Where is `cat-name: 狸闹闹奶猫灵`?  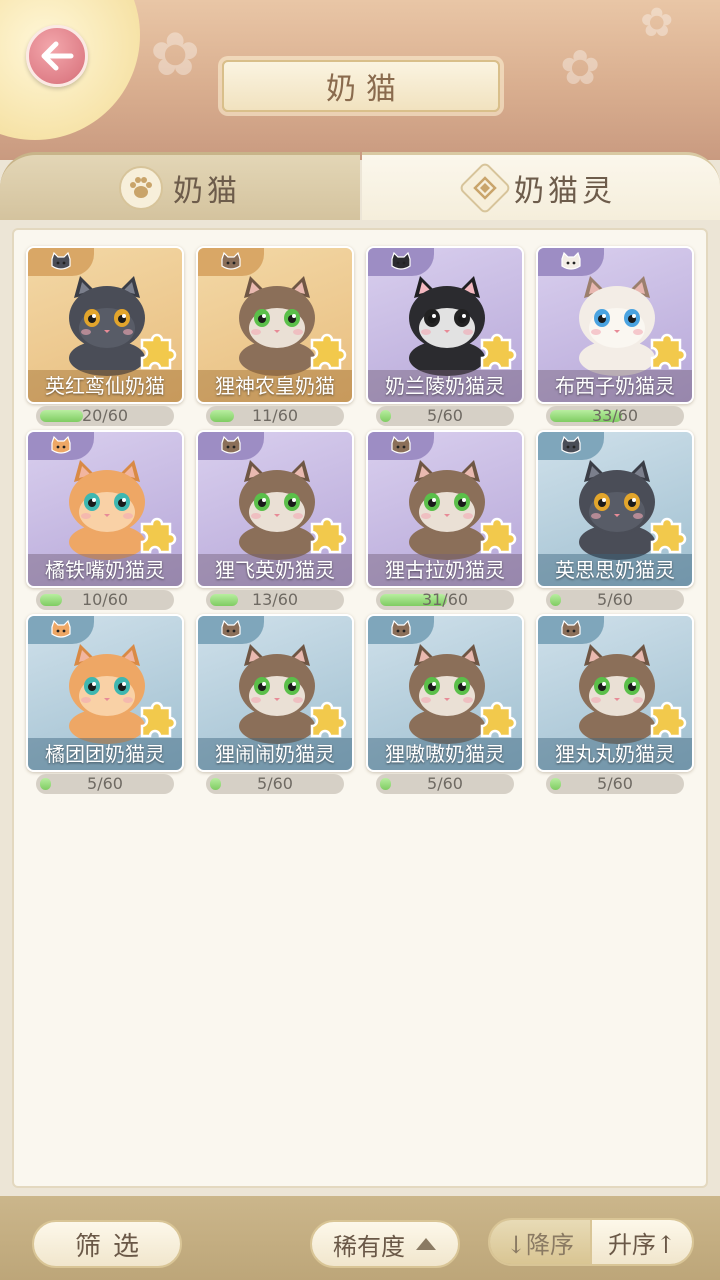
cat-name: 狸闹闹奶猫灵 is located at coordinates (275, 754).